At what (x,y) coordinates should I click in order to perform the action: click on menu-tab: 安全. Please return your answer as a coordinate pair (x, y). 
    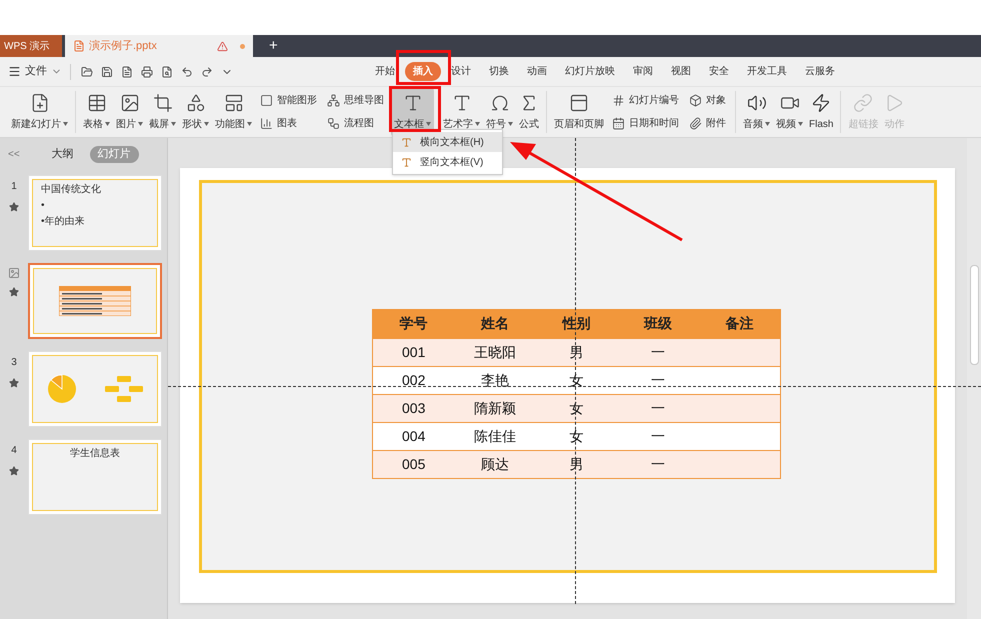
    Looking at the image, I should click on (719, 71).